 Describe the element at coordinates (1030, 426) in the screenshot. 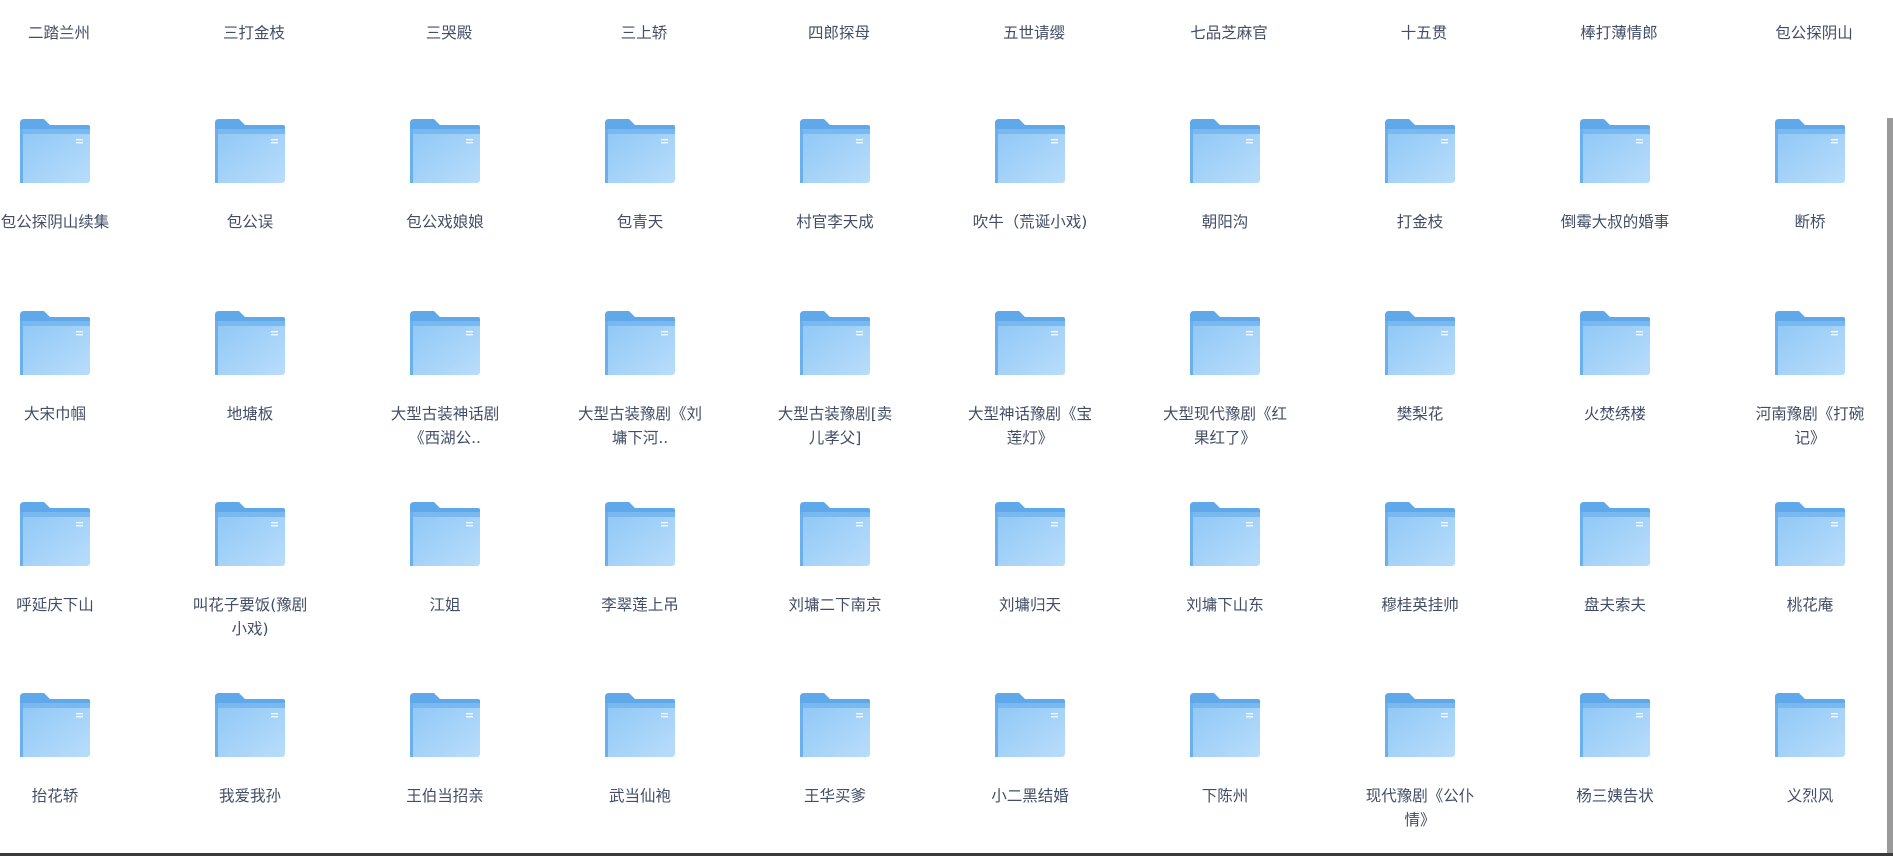

I see `folder-label: 大型神话豫剧《宝莲灯》` at that location.